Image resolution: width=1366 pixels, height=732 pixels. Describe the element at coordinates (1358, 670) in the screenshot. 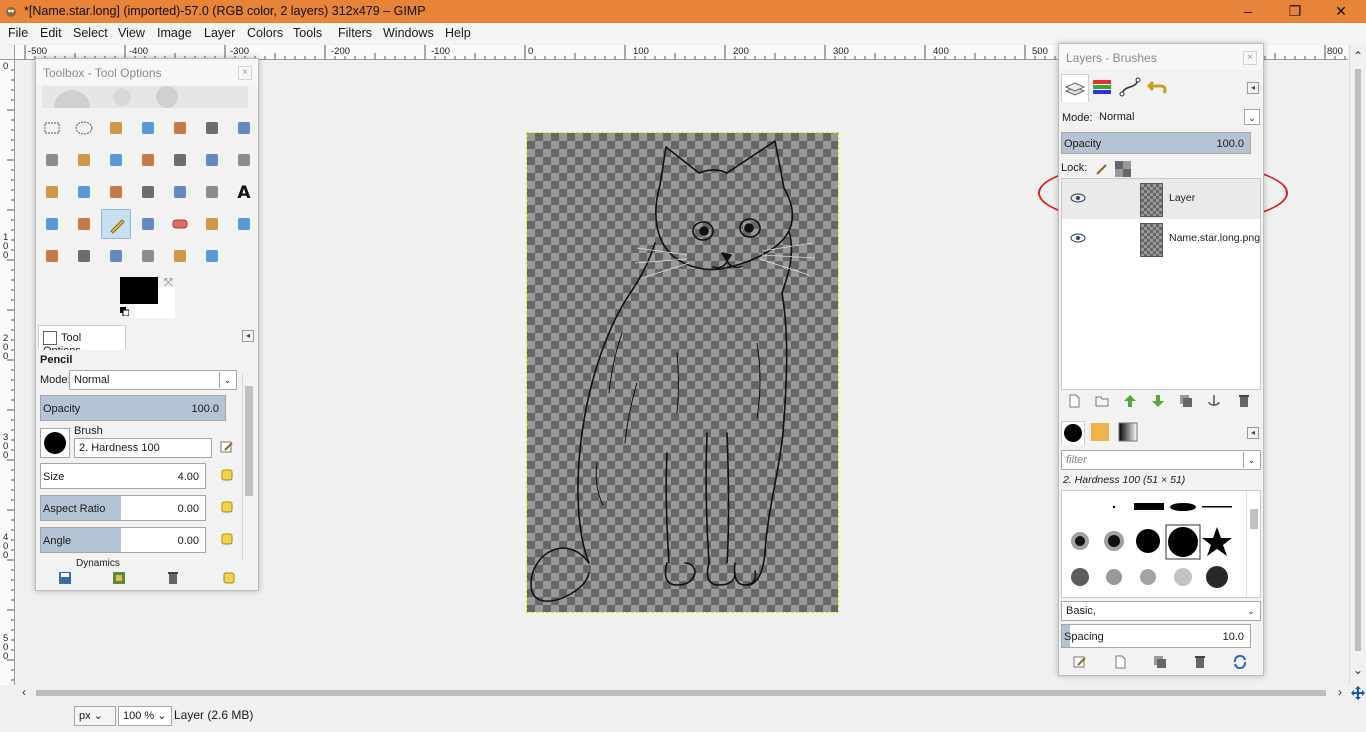

I see `scroll-down-icon: ⌄` at that location.